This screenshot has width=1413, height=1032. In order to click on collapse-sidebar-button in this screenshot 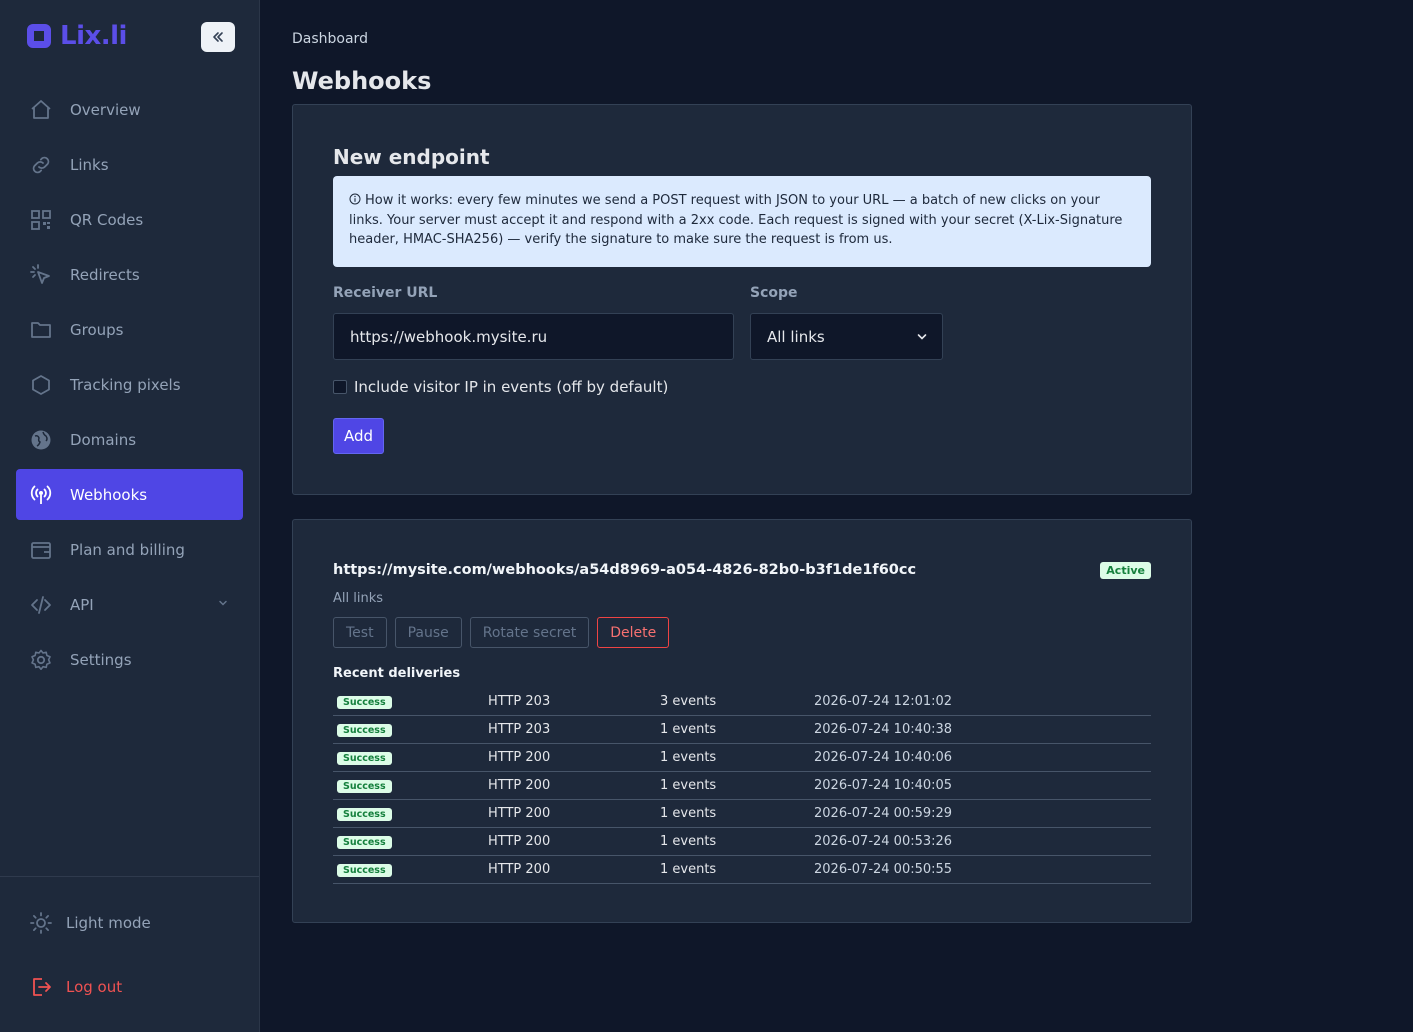, I will do `click(218, 37)`.